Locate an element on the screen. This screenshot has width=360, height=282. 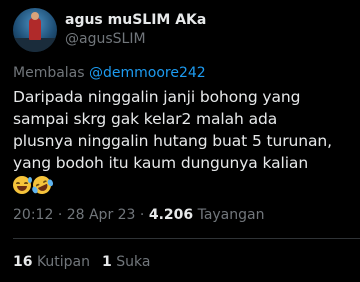
rofl-icon is located at coordinates (42, 185).